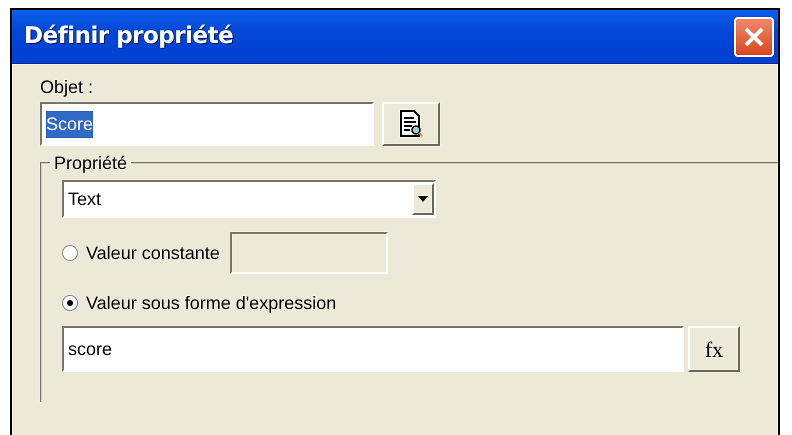 Image resolution: width=792 pixels, height=435 pixels. Describe the element at coordinates (153, 253) in the screenshot. I see `radio-label: Valeur constante` at that location.